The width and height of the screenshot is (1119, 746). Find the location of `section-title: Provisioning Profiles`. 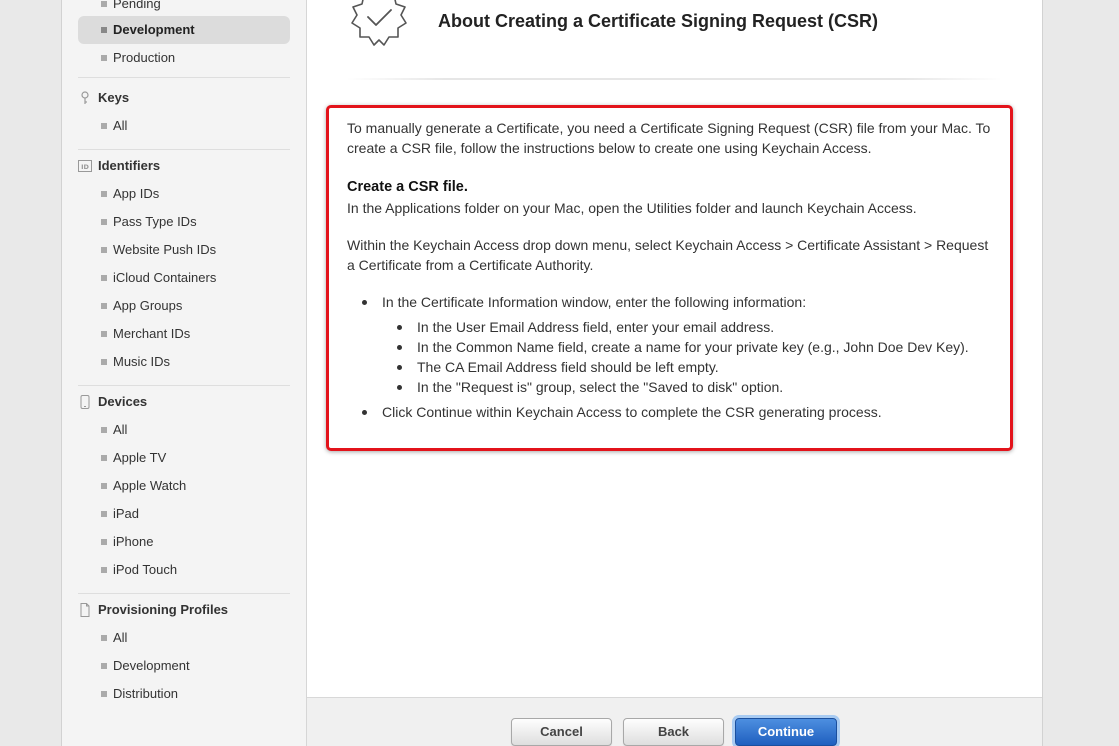

section-title: Provisioning Profiles is located at coordinates (163, 609).